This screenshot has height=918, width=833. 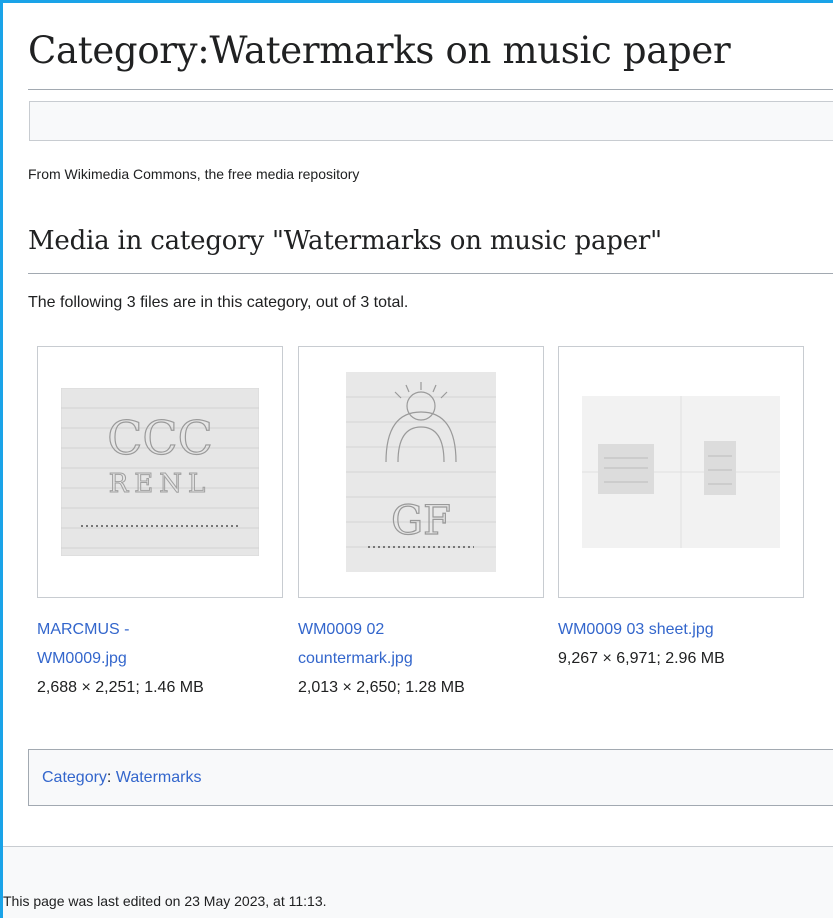 I want to click on category-links-box: Category: Watermarks, so click(x=430, y=777).